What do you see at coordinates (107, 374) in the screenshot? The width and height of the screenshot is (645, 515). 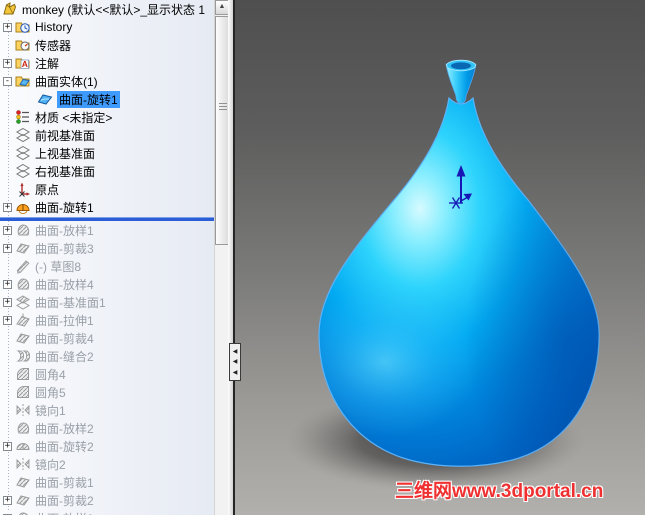 I see `tree-item: 圆角4` at bounding box center [107, 374].